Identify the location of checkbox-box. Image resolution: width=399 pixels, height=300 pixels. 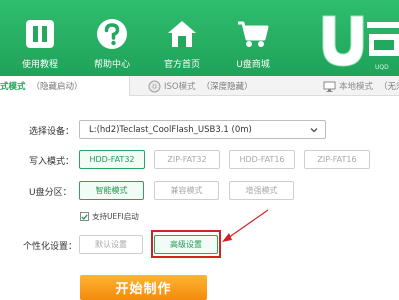
(84, 216).